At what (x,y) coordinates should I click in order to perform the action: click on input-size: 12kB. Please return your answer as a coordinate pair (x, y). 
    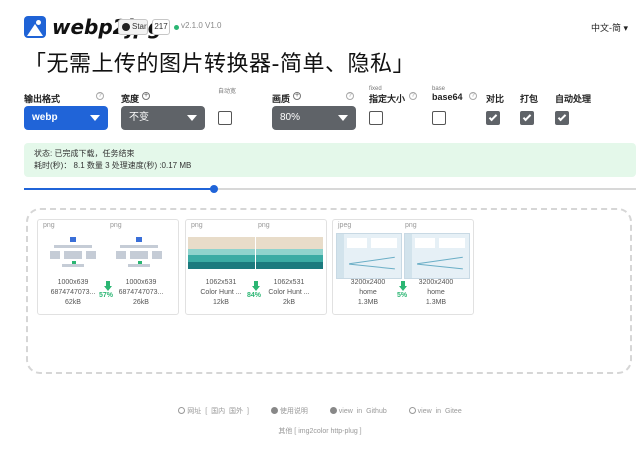
    Looking at the image, I should click on (221, 302).